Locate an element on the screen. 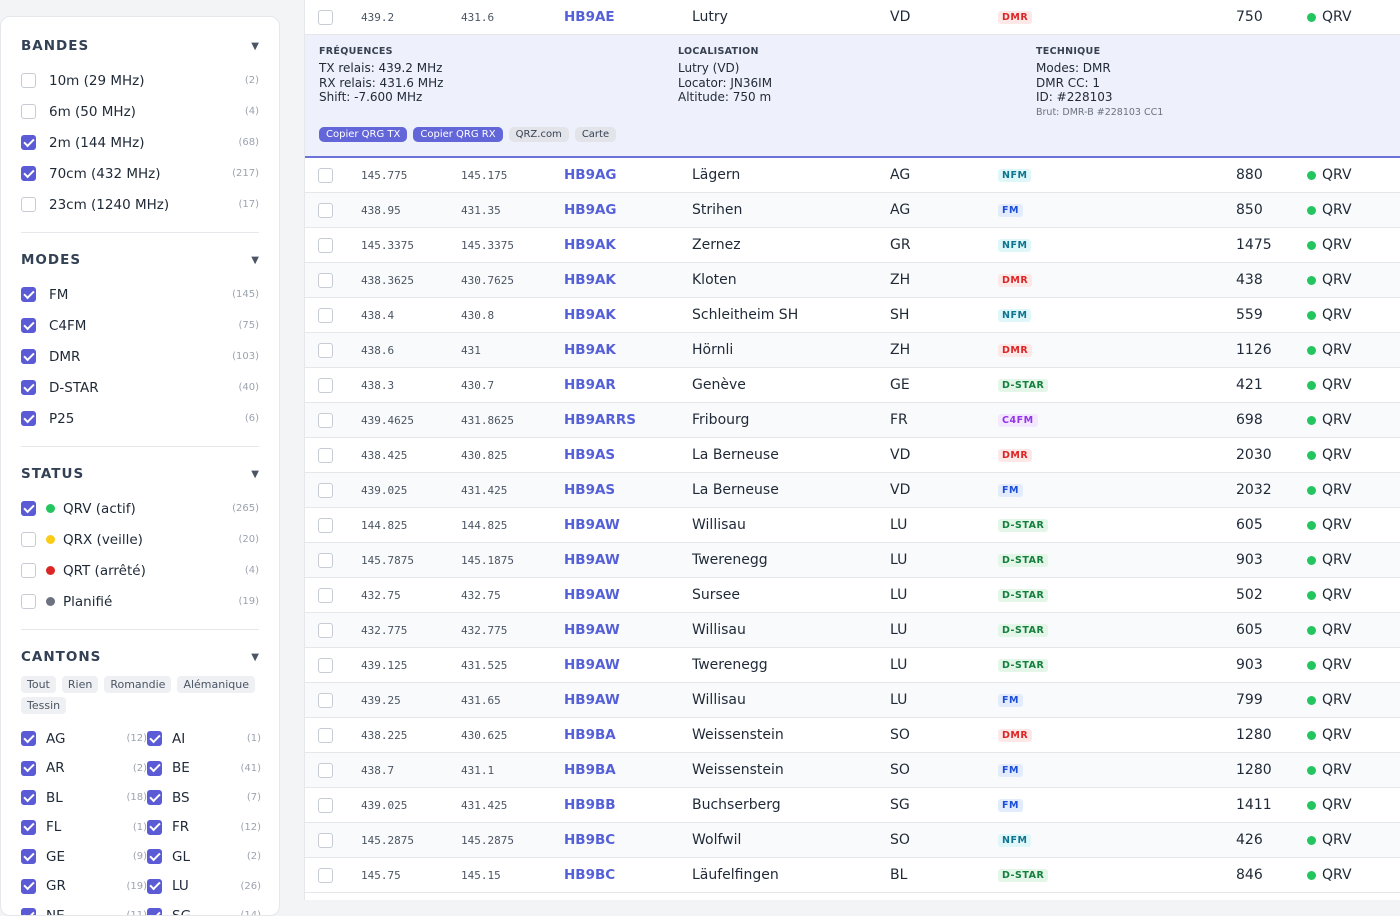 The height and width of the screenshot is (916, 1400). table-row: 438.95 431.35 HB9AG Strihen AG FM 850 QRV is located at coordinates (852, 210).